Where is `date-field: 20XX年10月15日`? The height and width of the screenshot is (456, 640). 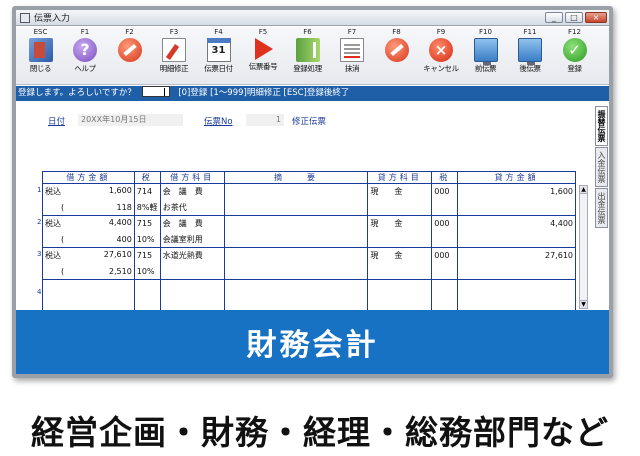 date-field: 20XX年10月15日 is located at coordinates (130, 120).